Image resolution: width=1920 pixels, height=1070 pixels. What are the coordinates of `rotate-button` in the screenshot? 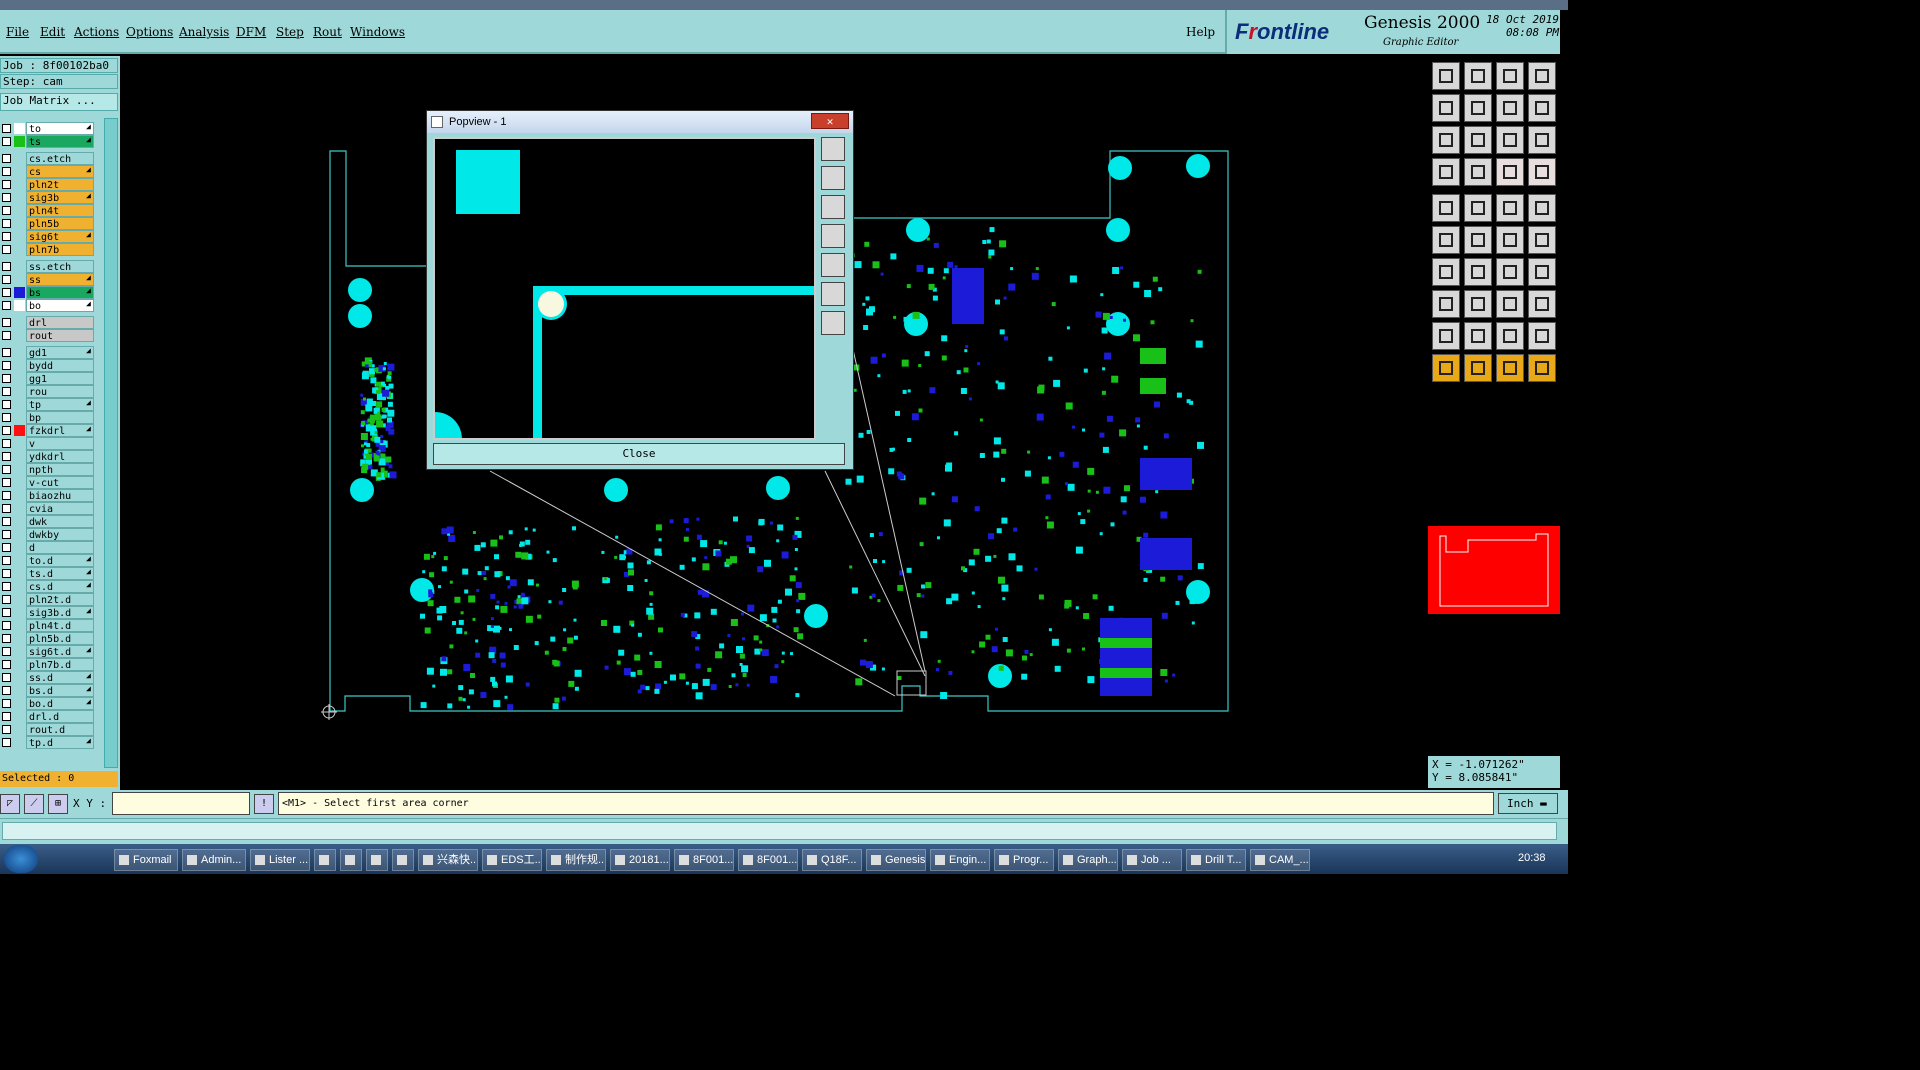 It's located at (1510, 272).